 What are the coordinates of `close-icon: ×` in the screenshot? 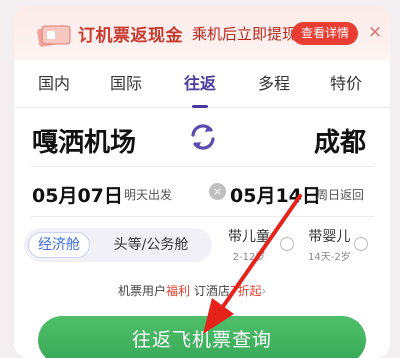 It's located at (375, 32).